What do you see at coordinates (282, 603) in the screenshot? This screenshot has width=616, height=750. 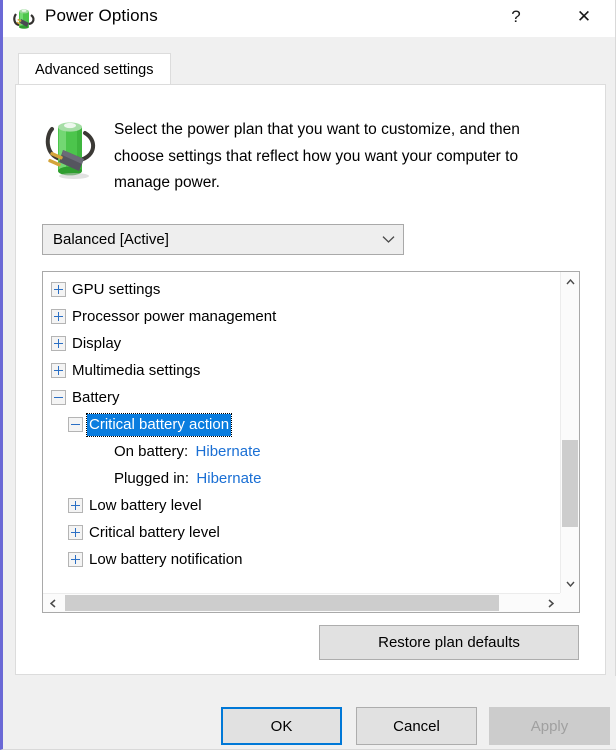 I see `horizontal-scroll-thumb` at bounding box center [282, 603].